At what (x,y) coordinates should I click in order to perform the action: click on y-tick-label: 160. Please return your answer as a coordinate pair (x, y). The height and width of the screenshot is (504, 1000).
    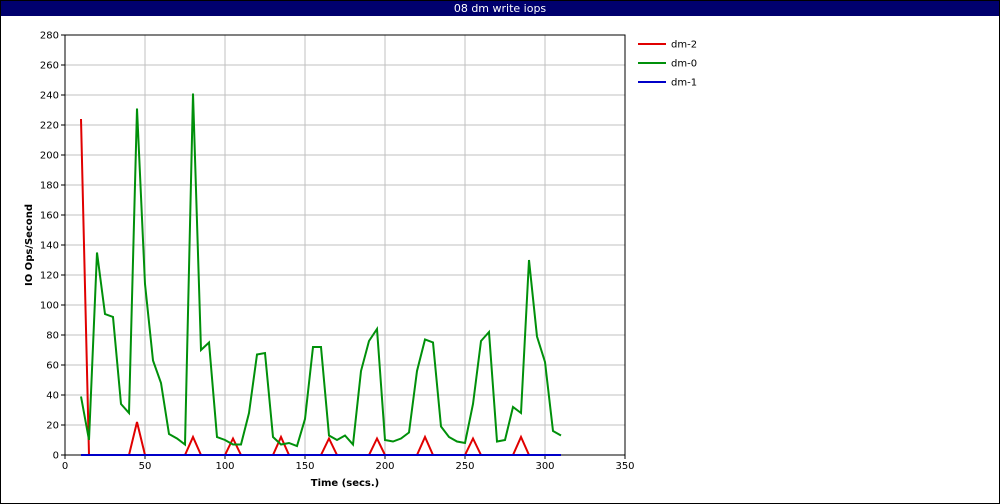
    Looking at the image, I should click on (49, 216).